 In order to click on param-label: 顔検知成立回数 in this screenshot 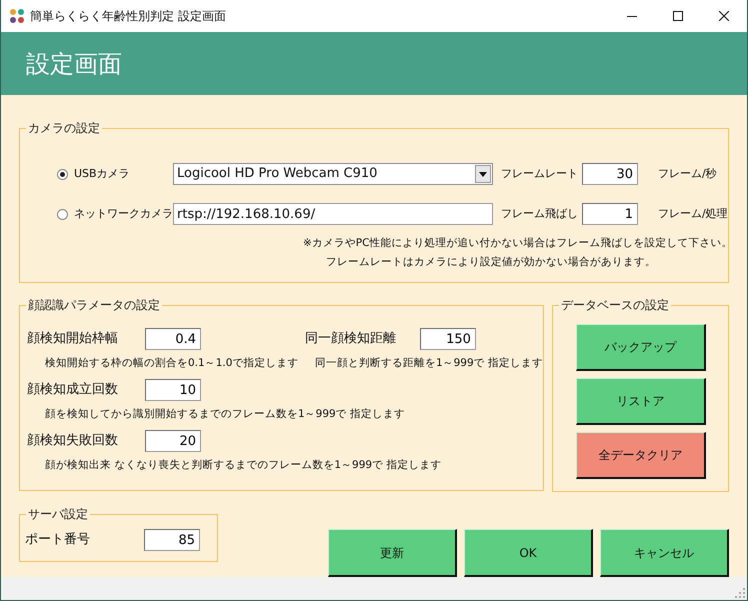, I will do `click(73, 390)`.